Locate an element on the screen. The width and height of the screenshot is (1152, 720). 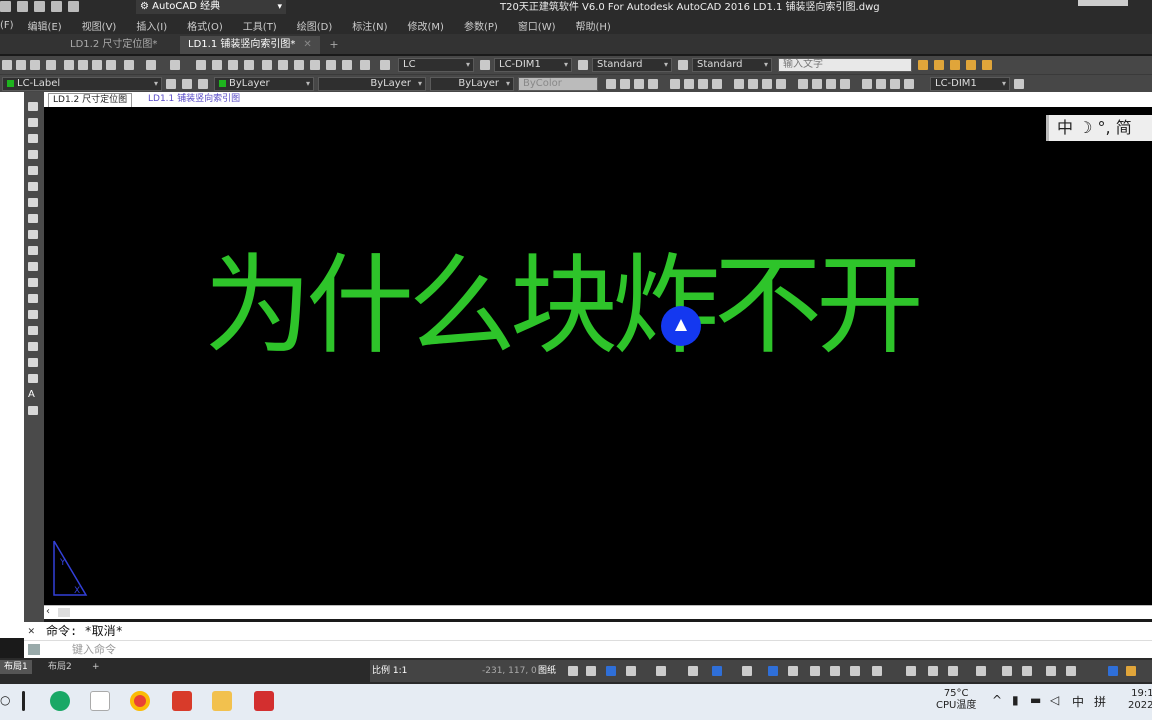
snap-icon is located at coordinates (591, 671).